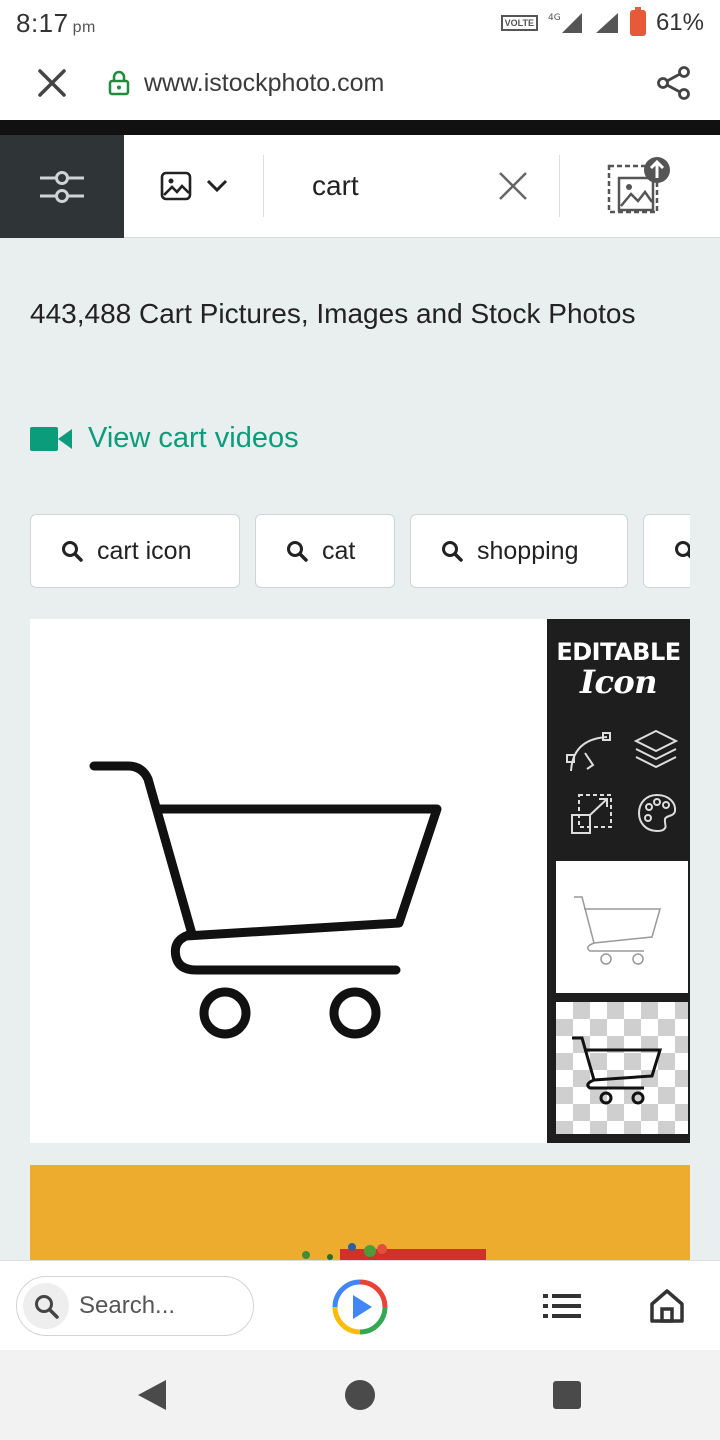  I want to click on play-icon, so click(360, 1307).